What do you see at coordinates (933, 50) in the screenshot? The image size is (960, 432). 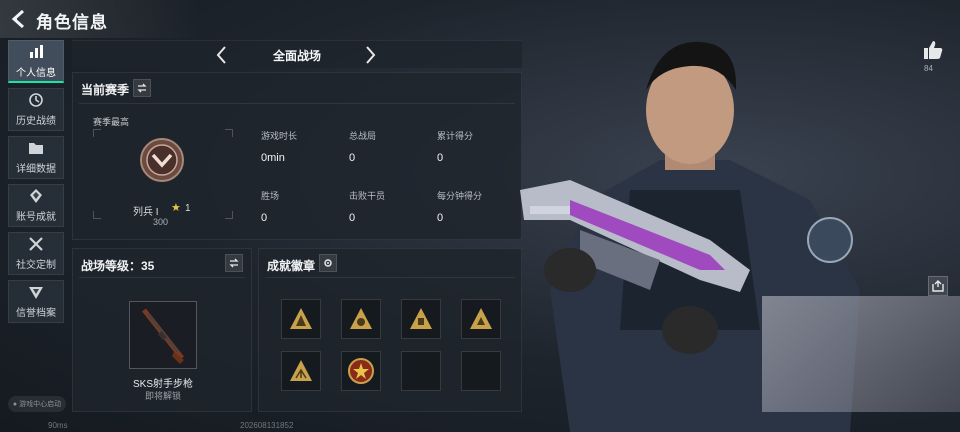 I see `thumbs-up-icon` at bounding box center [933, 50].